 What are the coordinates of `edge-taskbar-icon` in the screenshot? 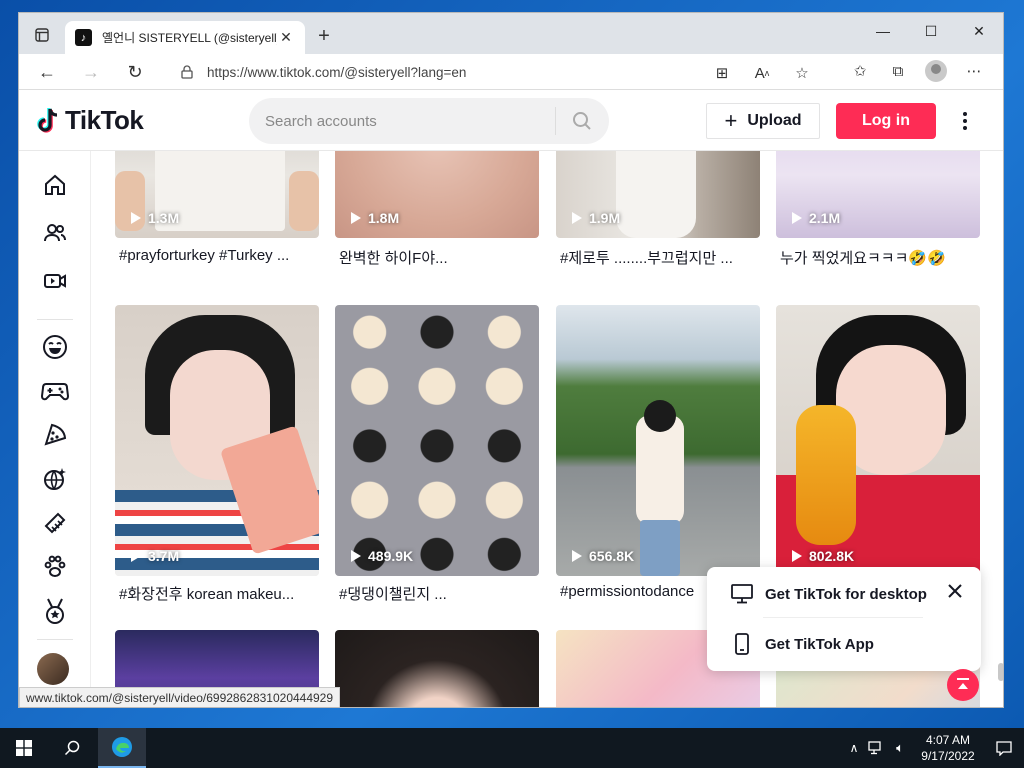 It's located at (122, 748).